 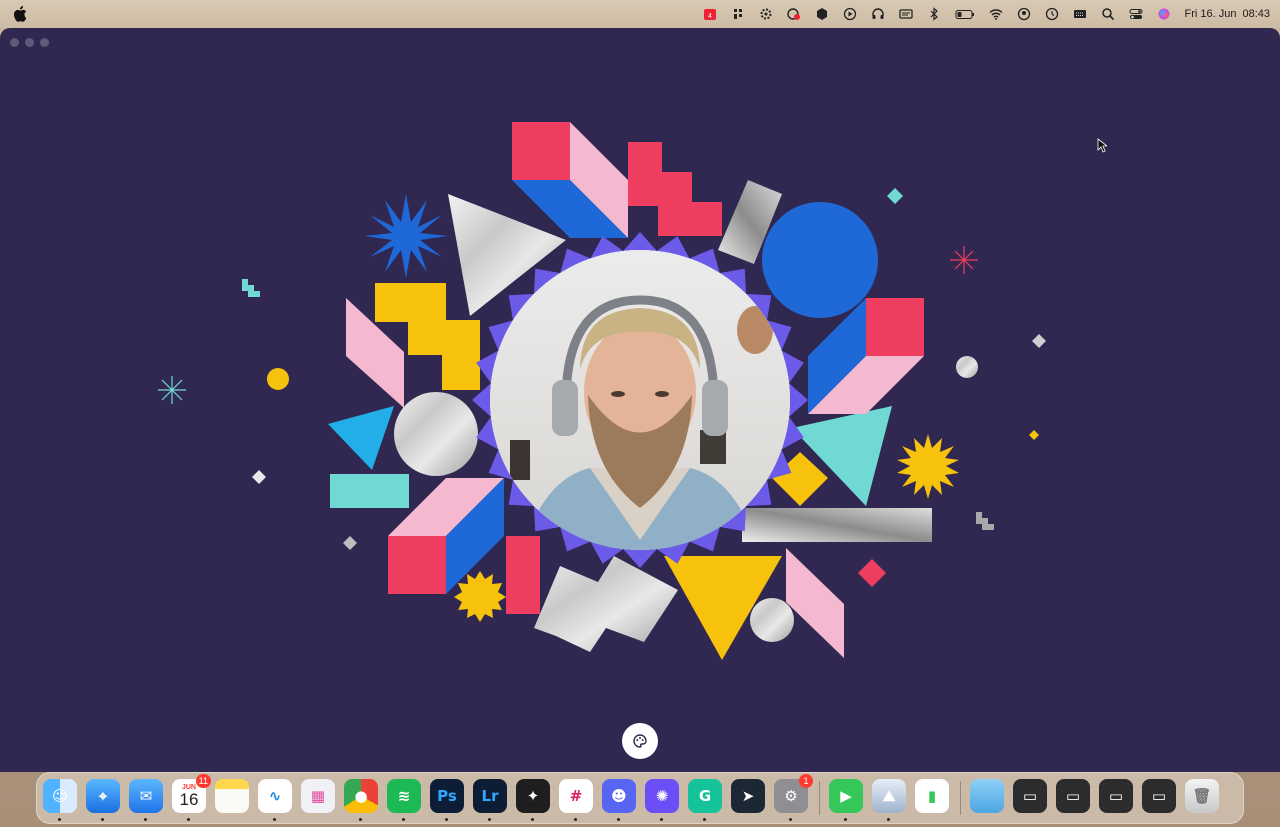 I want to click on dock-item-launchpad: ▦, so click(x=318, y=796).